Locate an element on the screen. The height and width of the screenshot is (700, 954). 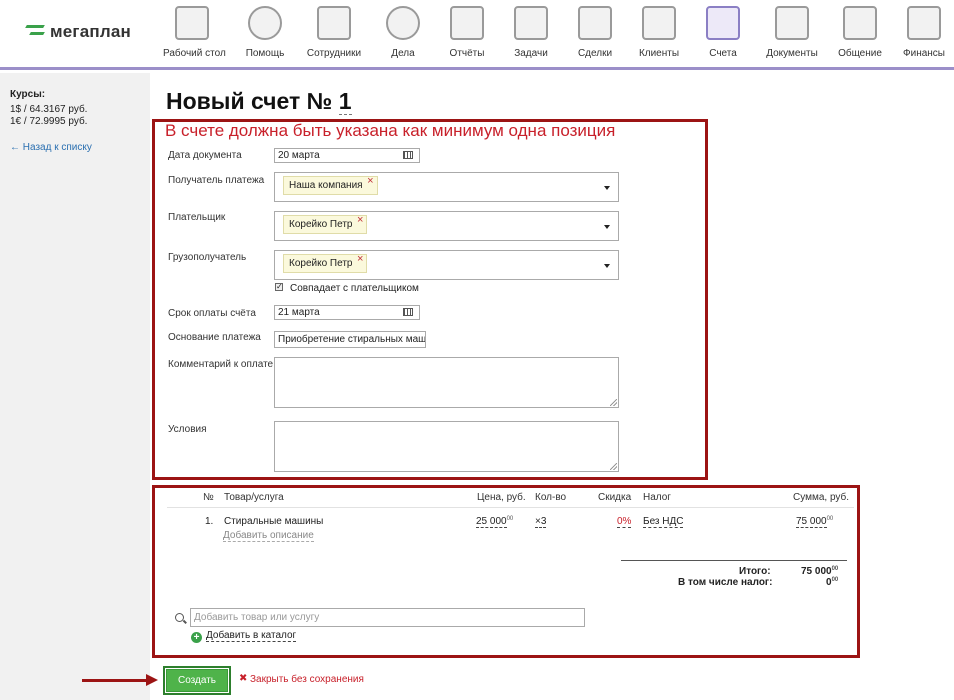
due-date-label: Срок оплаты счёта is located at coordinates (212, 313).